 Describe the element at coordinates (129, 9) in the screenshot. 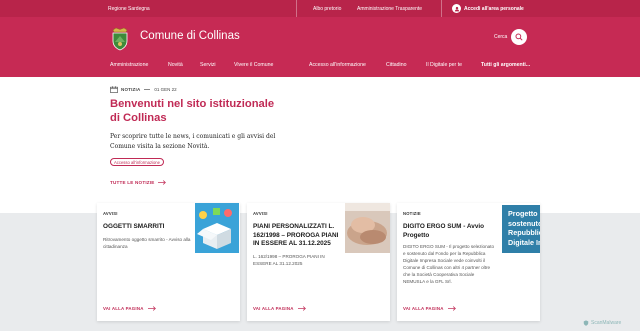

I see `region-link: Regione Sardegna` at that location.